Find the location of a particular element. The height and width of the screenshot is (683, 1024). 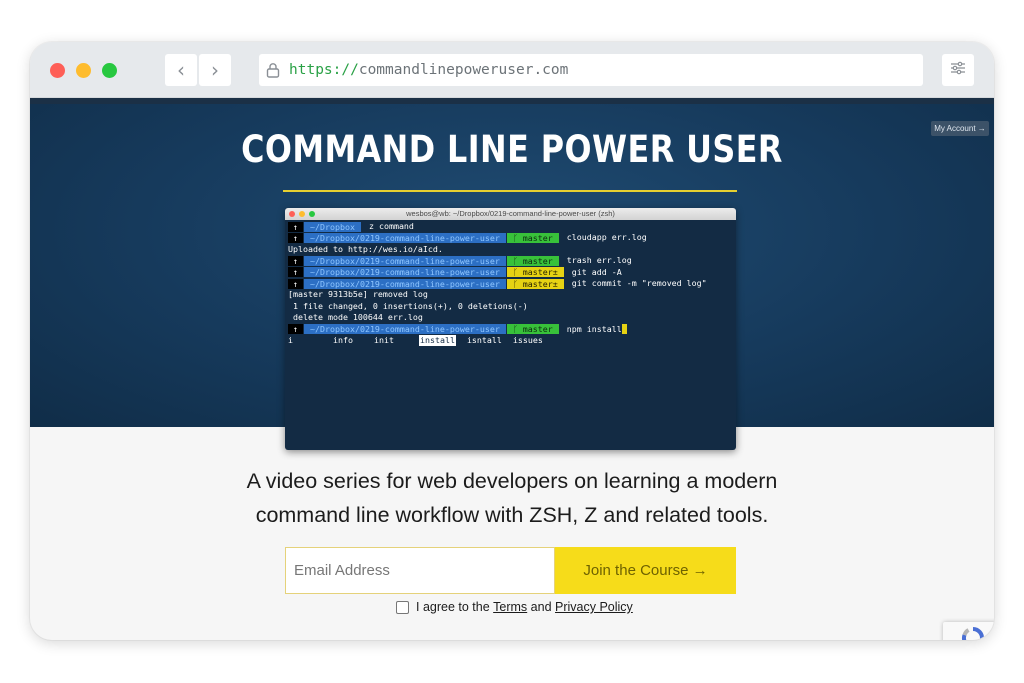

prompt-command: git commit -m "removed log" is located at coordinates (639, 282).